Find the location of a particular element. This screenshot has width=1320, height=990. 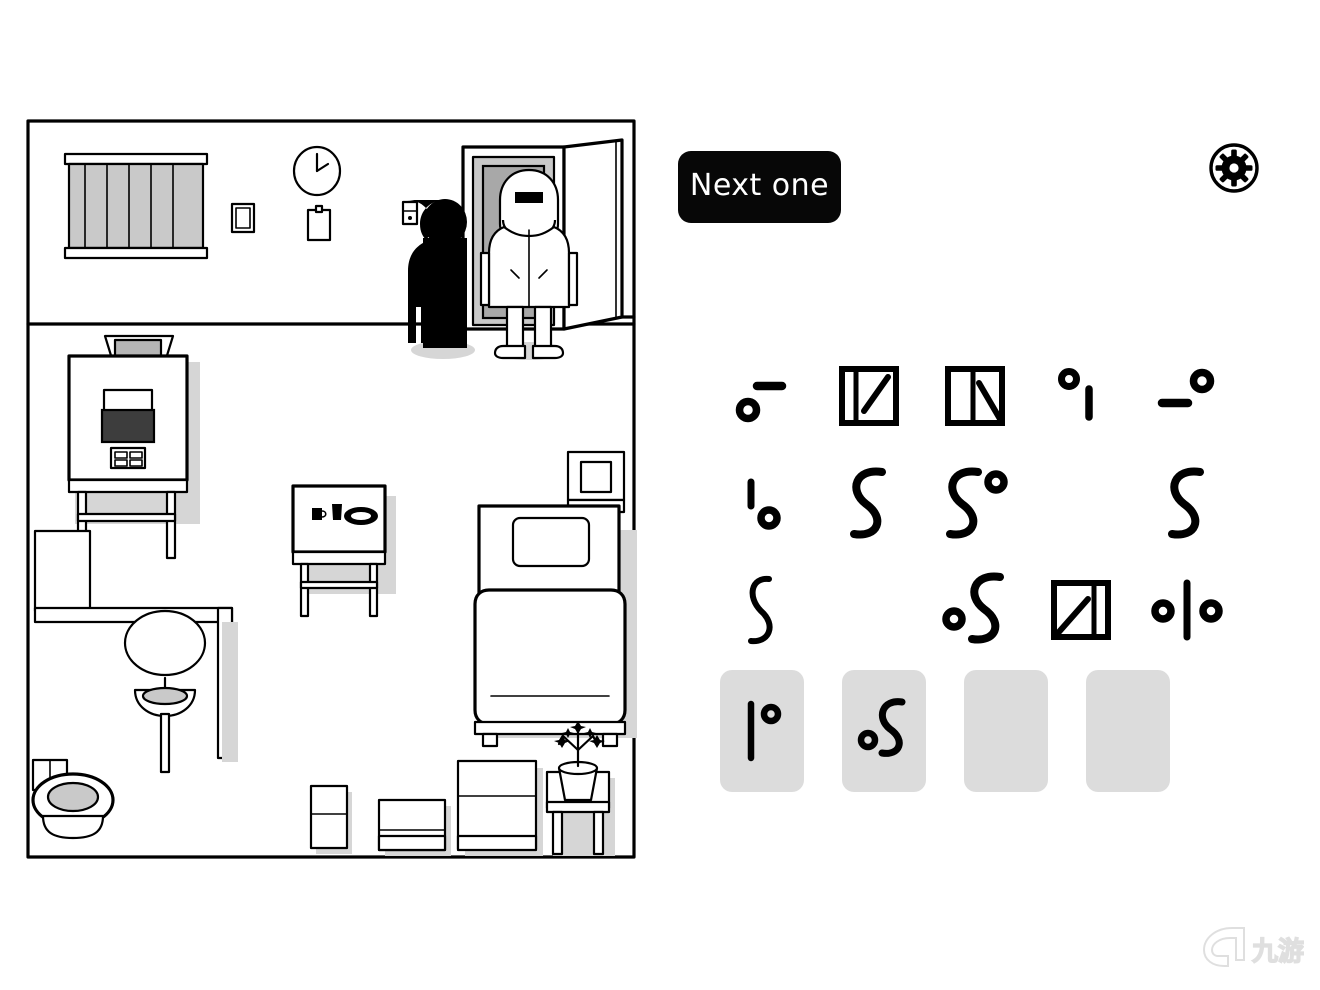

next-one-label: Next one is located at coordinates (759, 185).